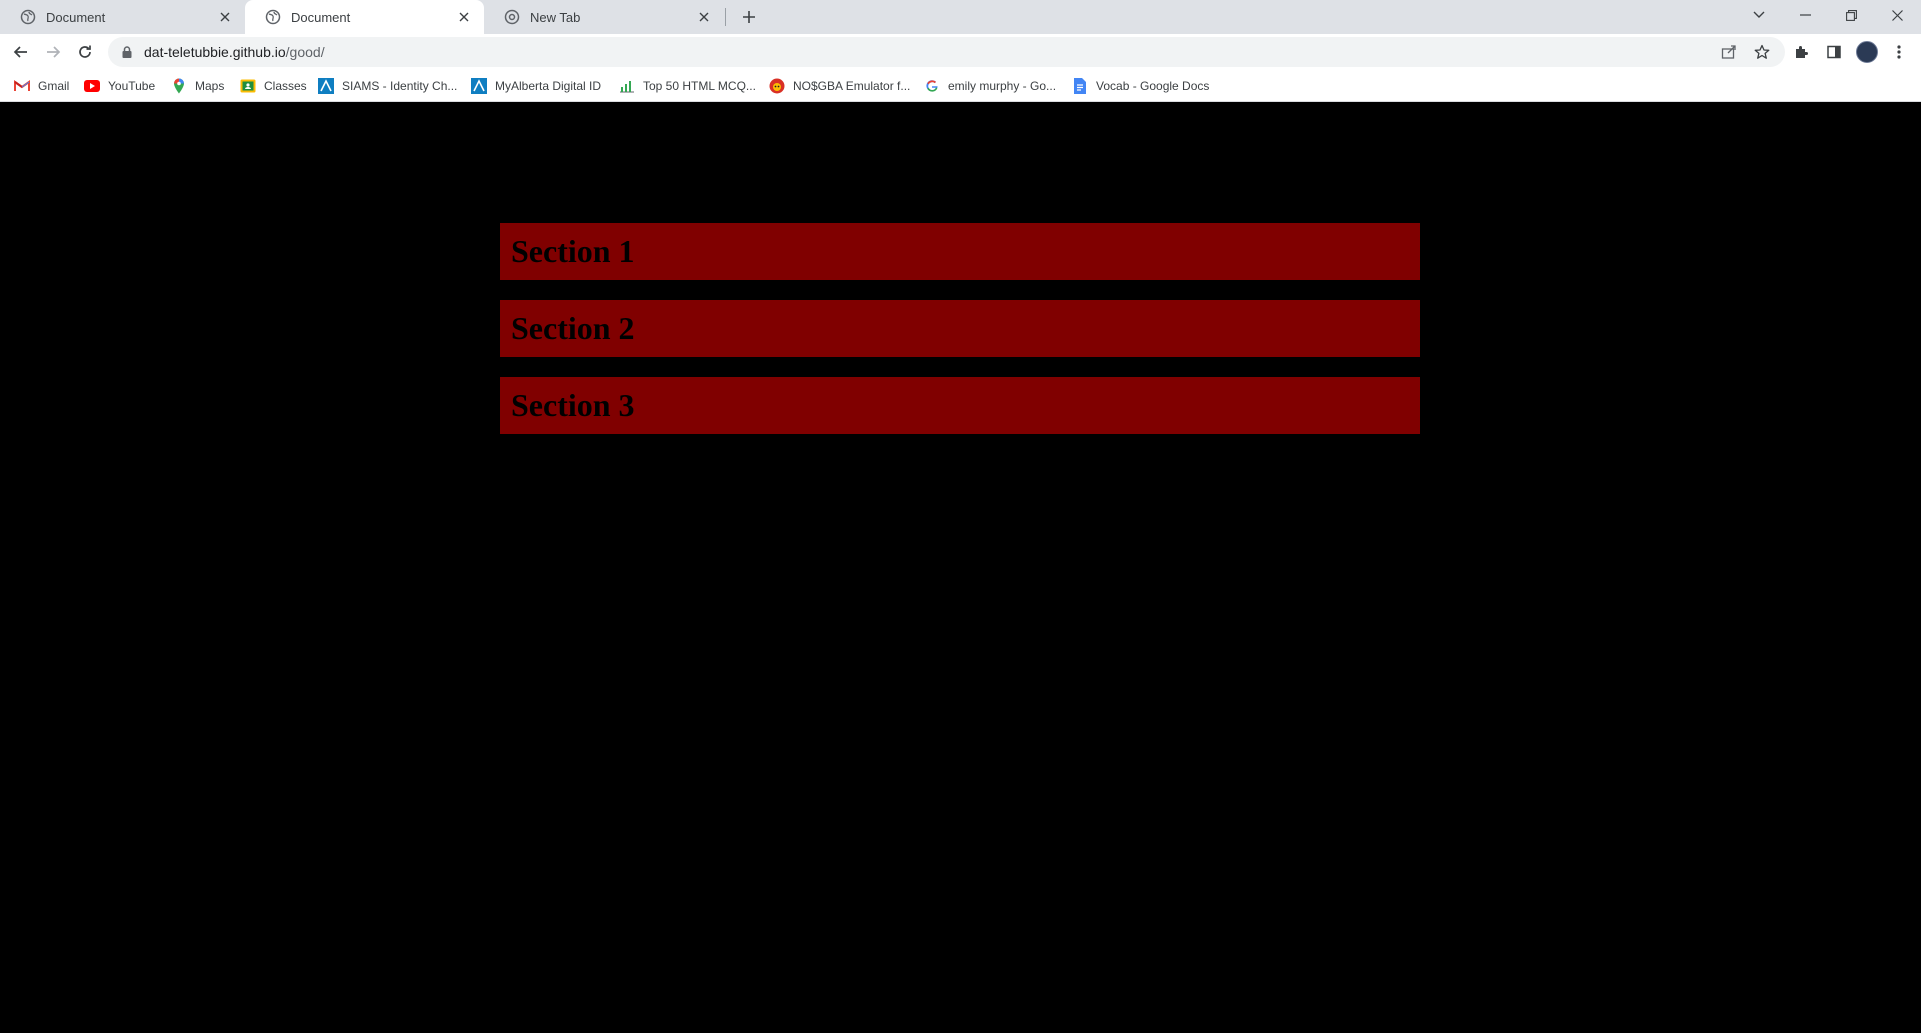 This screenshot has height=1033, width=1921. What do you see at coordinates (548, 86) in the screenshot?
I see `bookmark-label: MyAlberta Digital ID` at bounding box center [548, 86].